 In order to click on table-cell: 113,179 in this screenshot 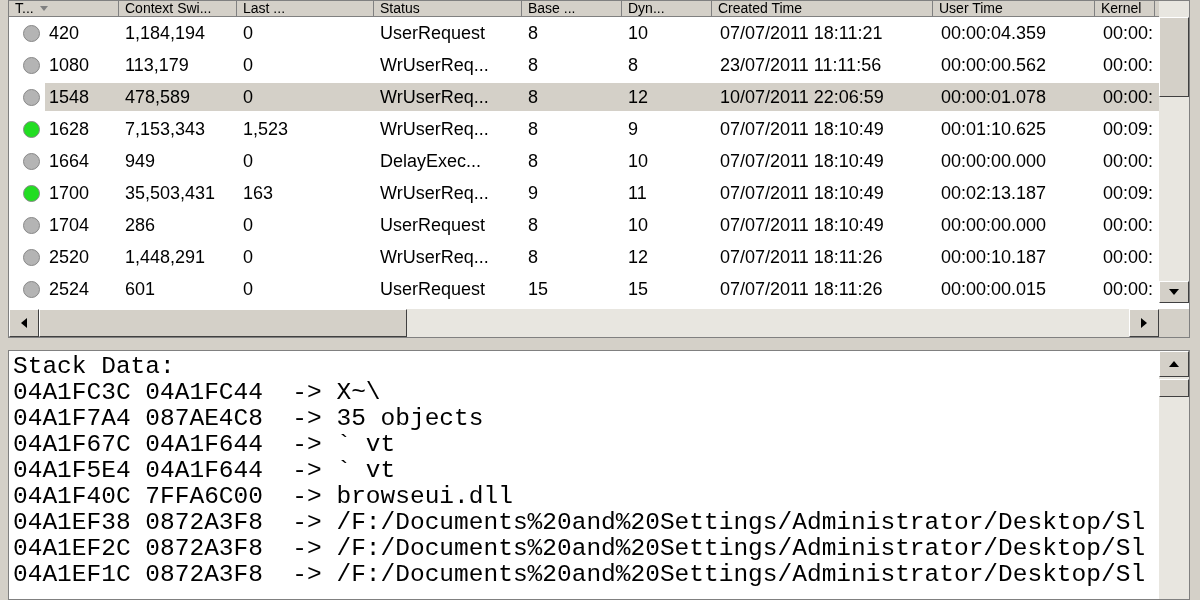, I will do `click(157, 64)`.